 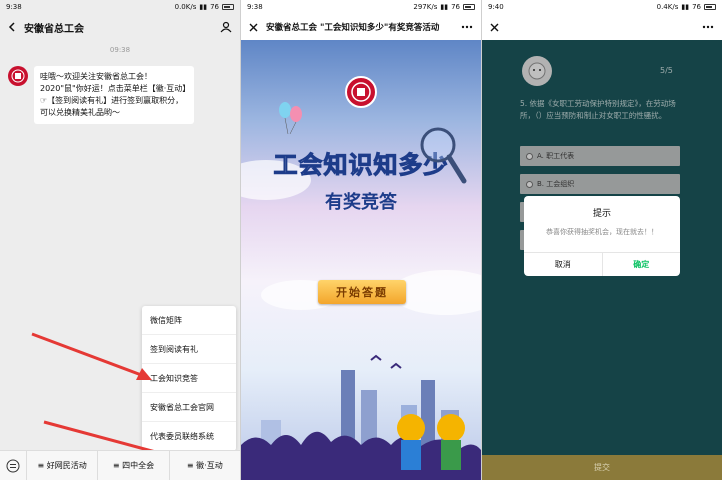 I want to click on menu-item-liaison-system: 代表委员联络系统, so click(x=189, y=436).